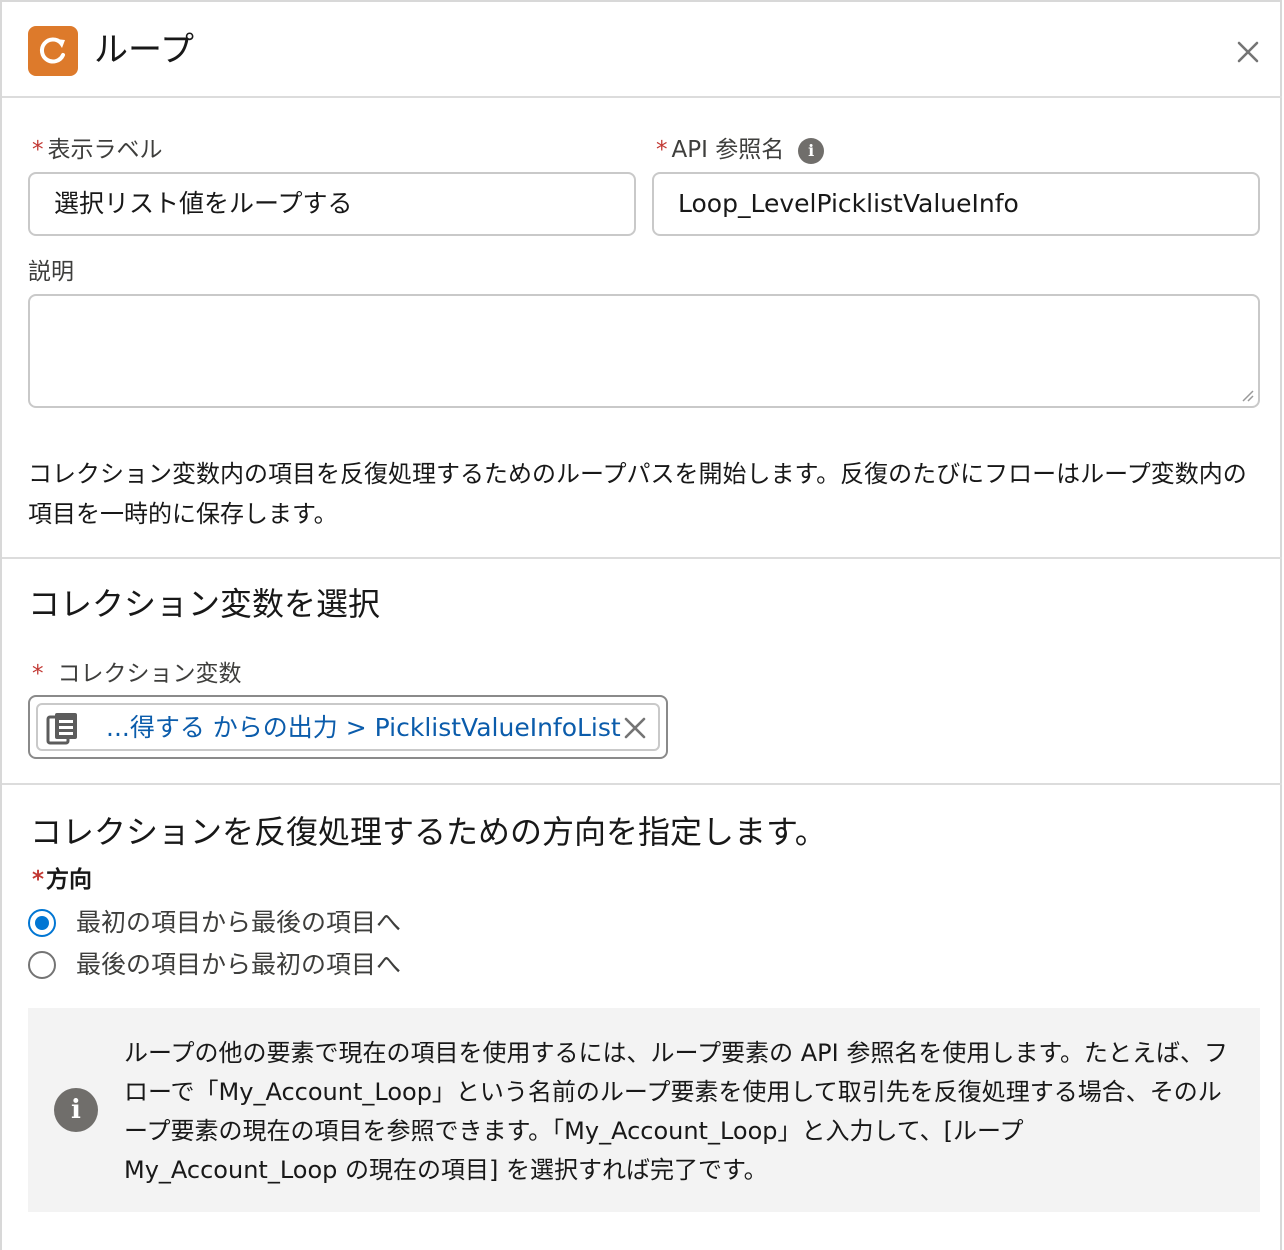 This screenshot has width=1284, height=1250. What do you see at coordinates (69, 880) in the screenshot?
I see `direction-label-text: 方向` at bounding box center [69, 880].